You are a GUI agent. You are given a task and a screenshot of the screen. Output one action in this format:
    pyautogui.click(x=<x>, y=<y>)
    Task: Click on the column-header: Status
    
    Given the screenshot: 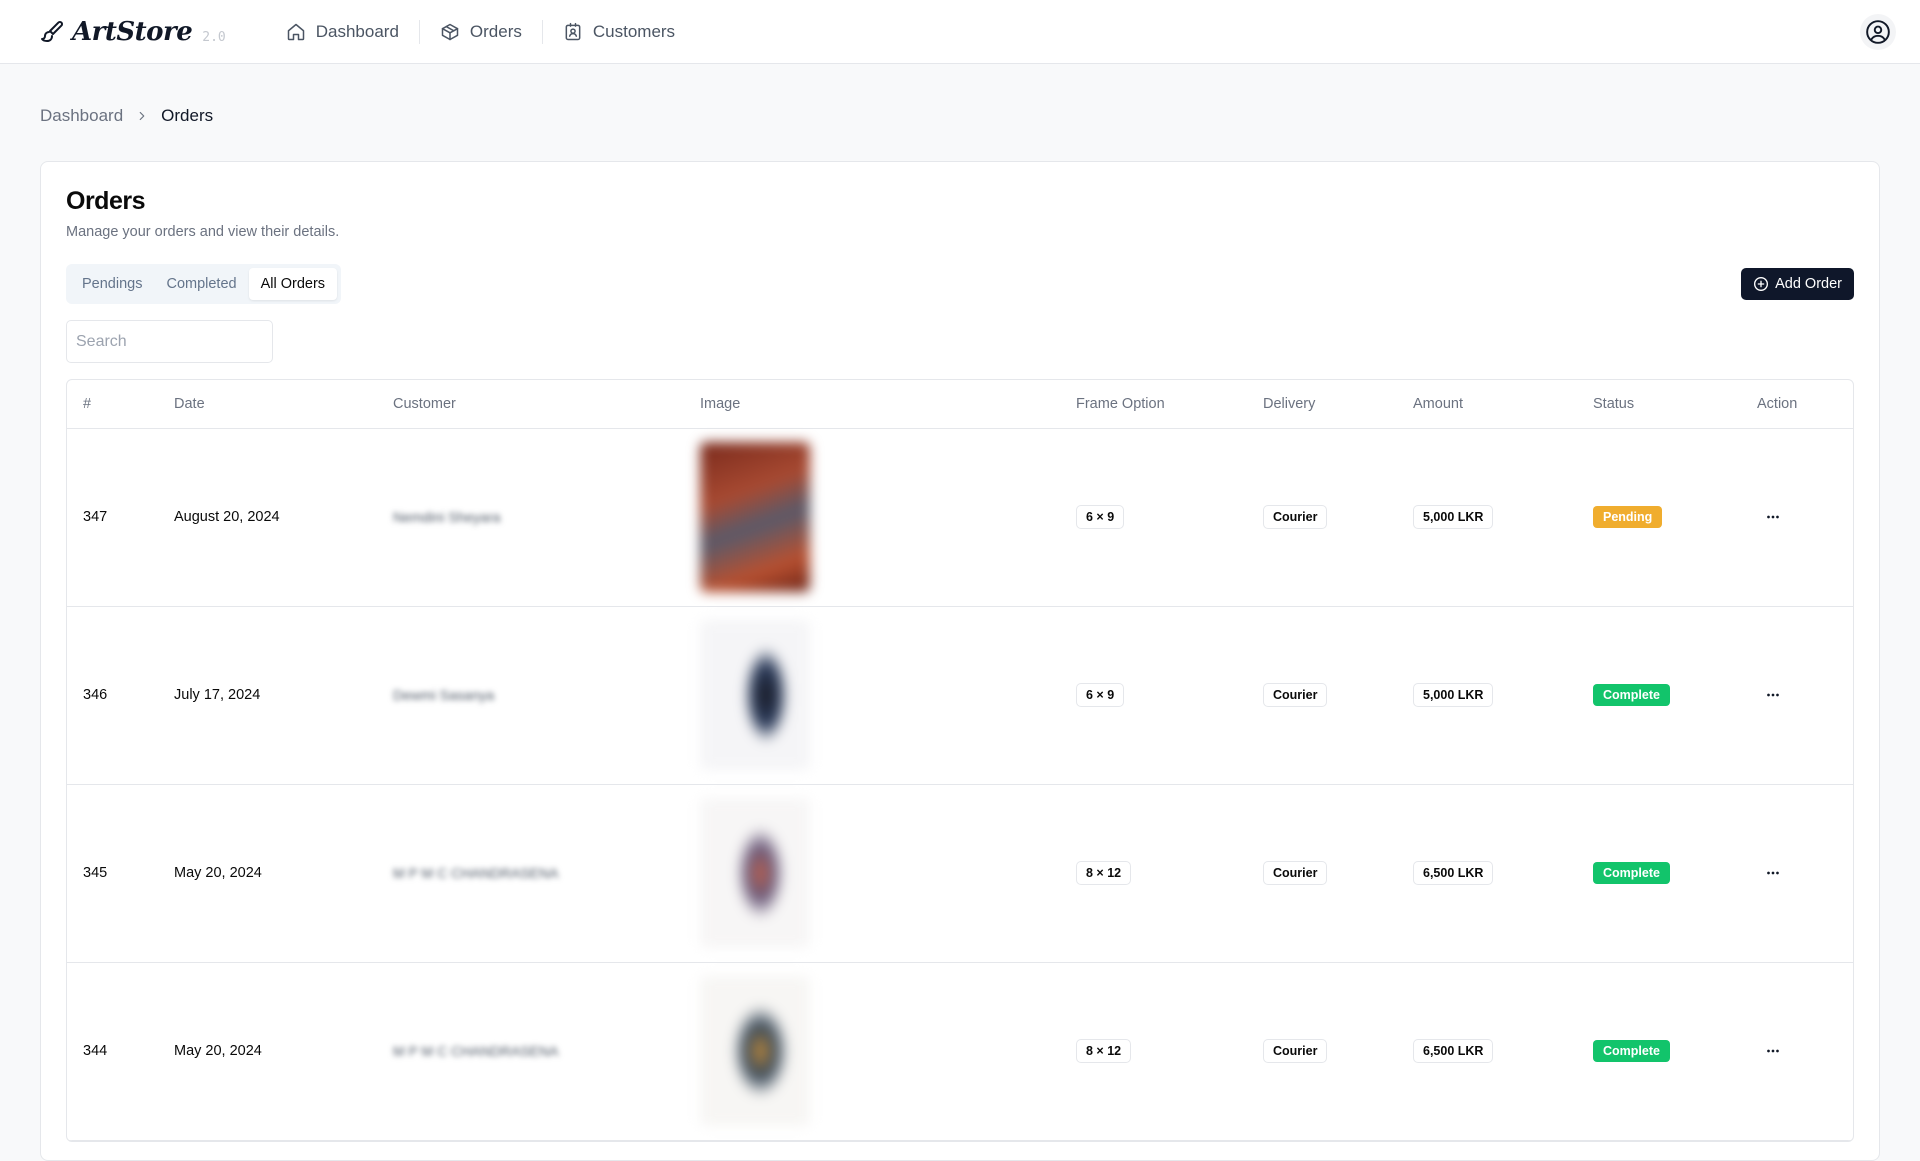 What is the action you would take?
    pyautogui.click(x=1659, y=404)
    